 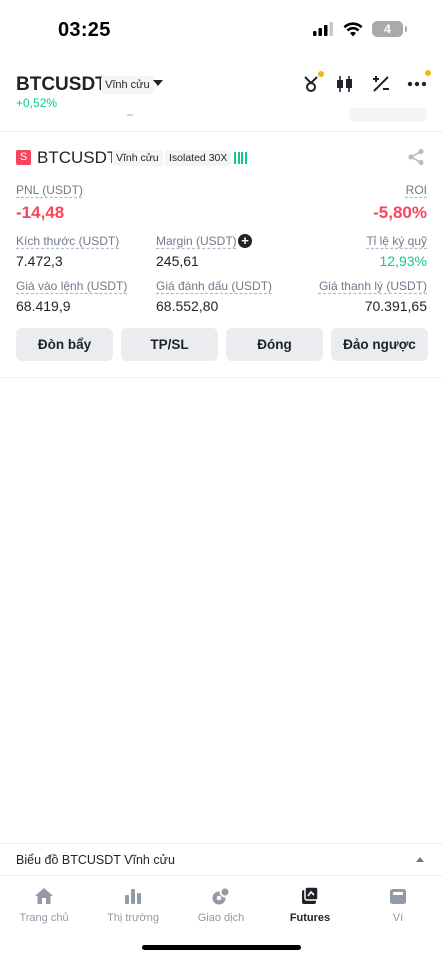 What do you see at coordinates (198, 158) in the screenshot?
I see `margin-mode-tag: Isolated 30X` at bounding box center [198, 158].